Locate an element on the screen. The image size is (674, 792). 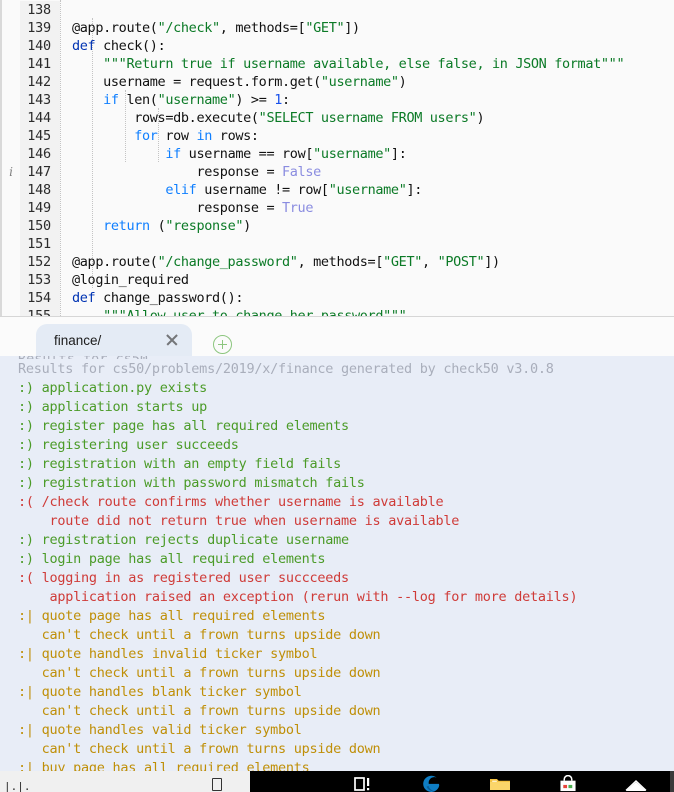
code-token: return is located at coordinates (126, 226).